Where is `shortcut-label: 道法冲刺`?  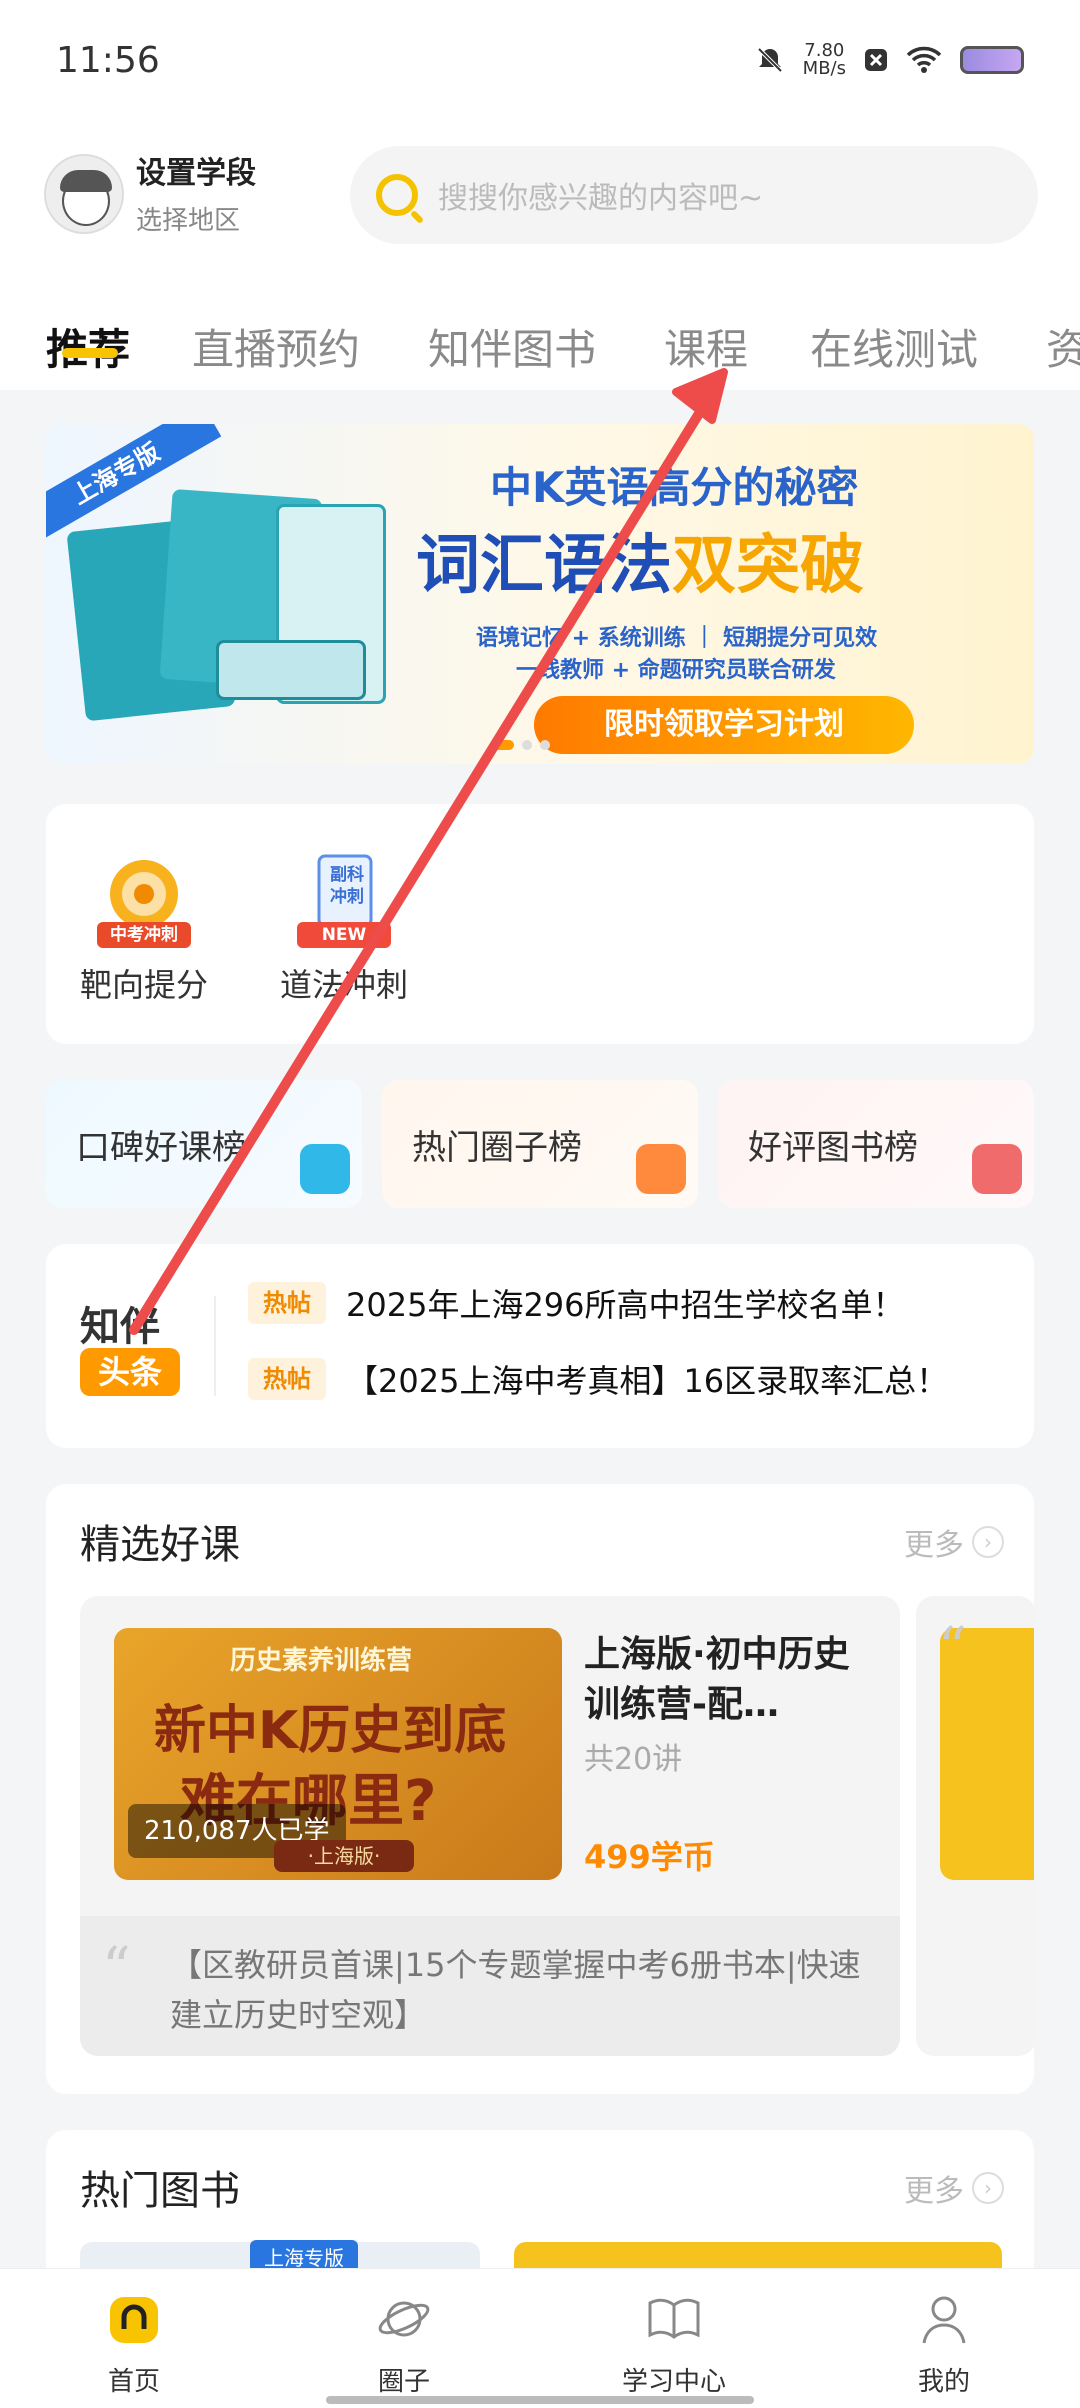 shortcut-label: 道法冲刺 is located at coordinates (343, 985).